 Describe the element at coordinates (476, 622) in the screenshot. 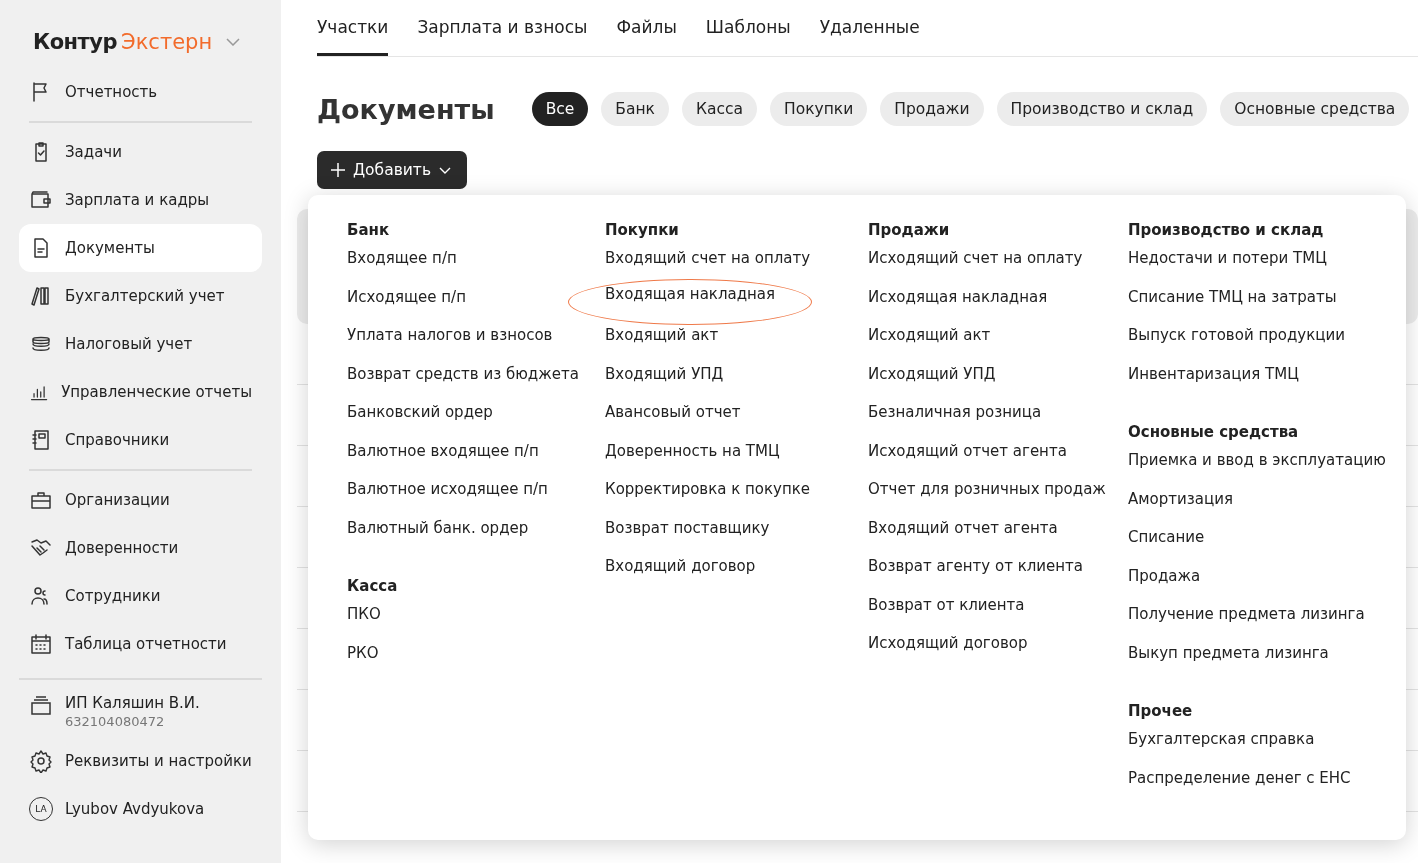

I see `menu-item: ПКО` at that location.